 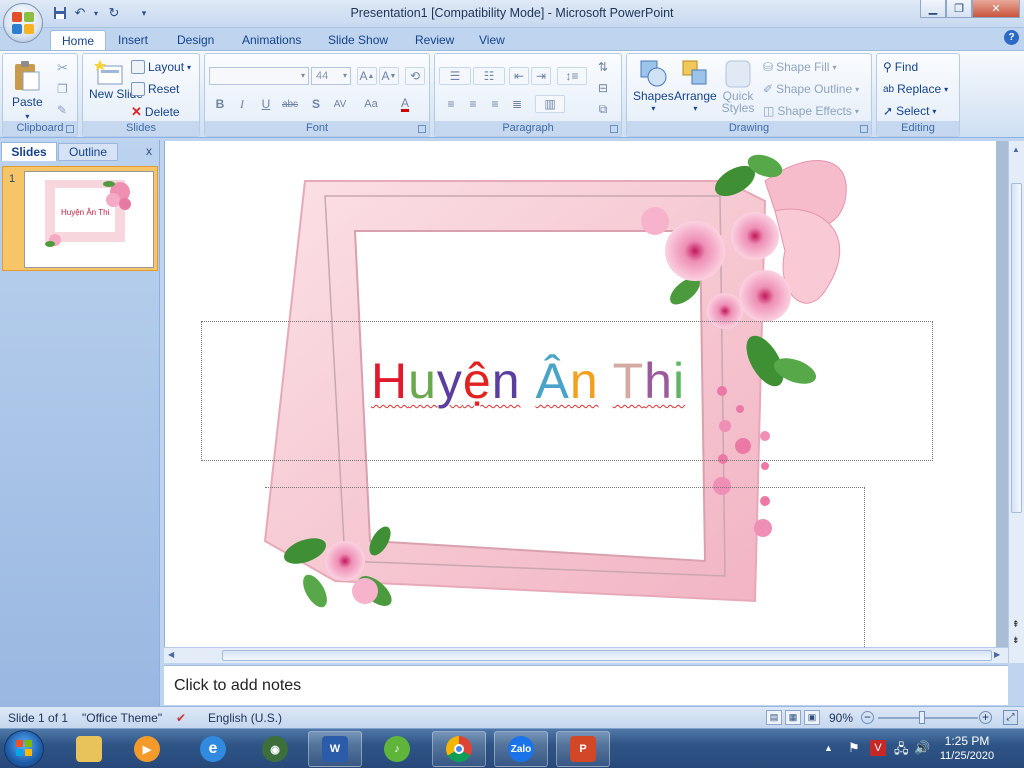 I want to click on delete-button: ✕ Delete, so click(x=155, y=112).